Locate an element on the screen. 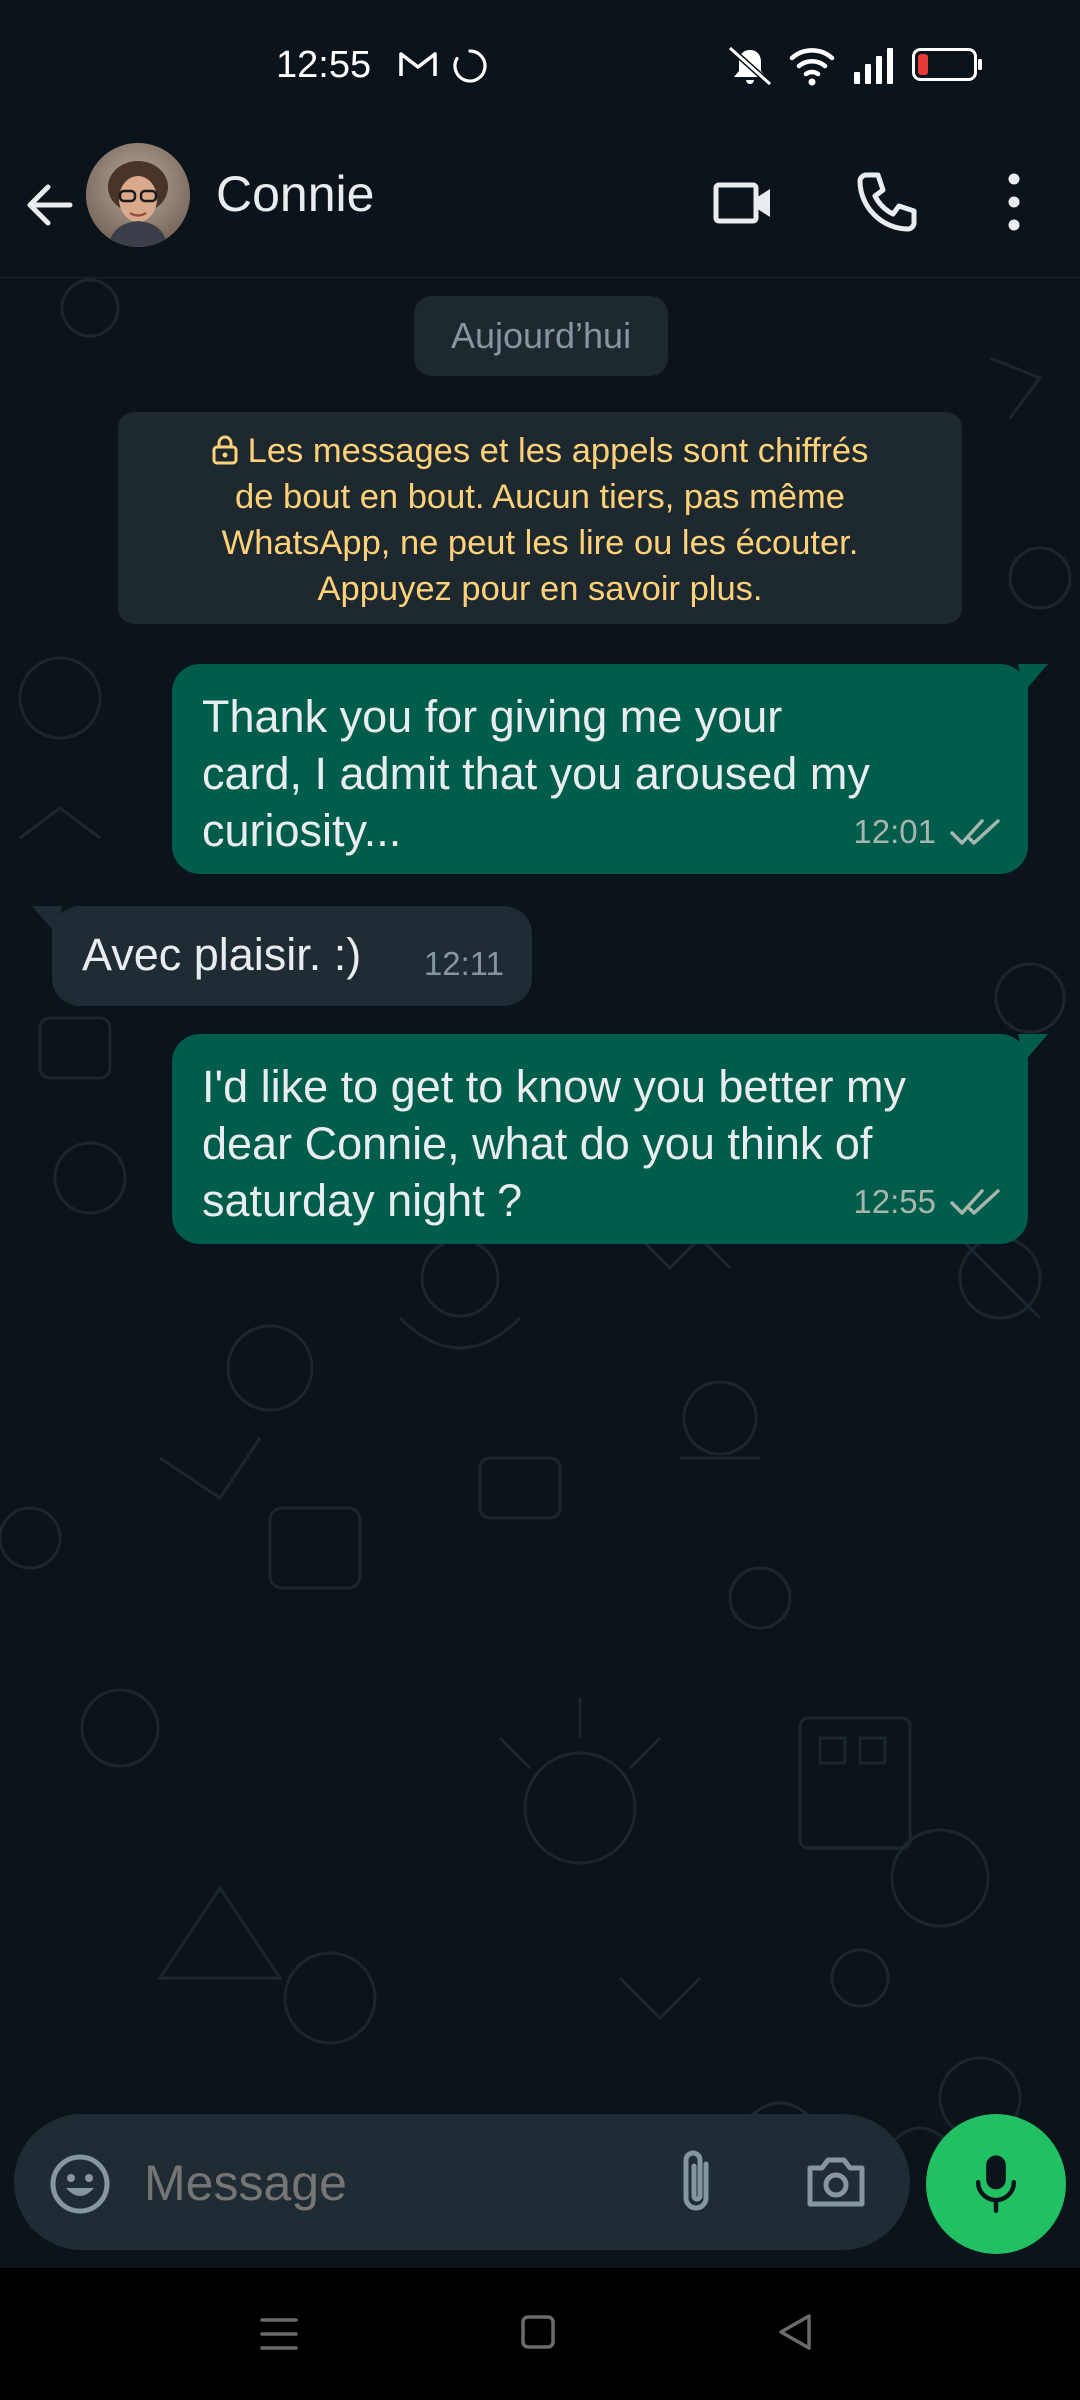 This screenshot has width=1080, height=2400. video-call-icon is located at coordinates (744, 203).